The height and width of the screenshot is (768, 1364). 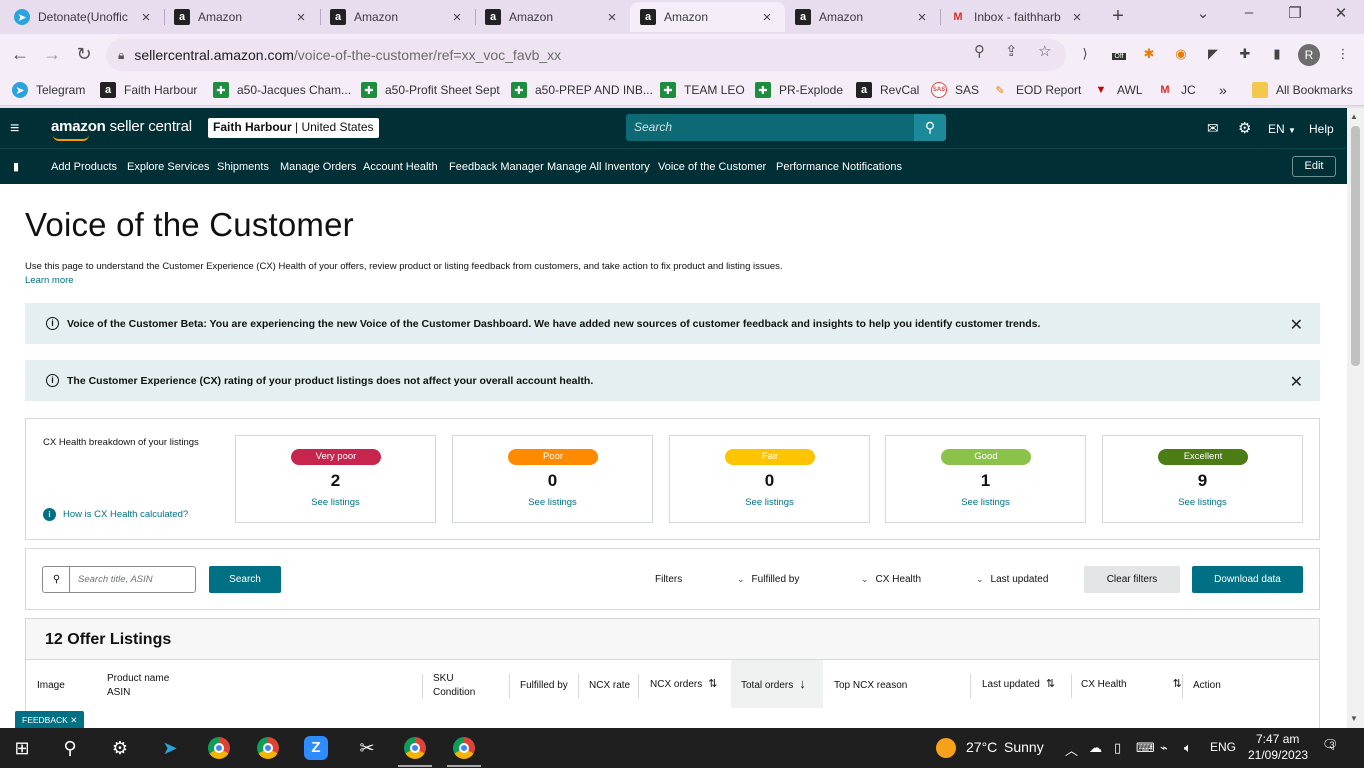 I want to click on weather-temperature: 27°C, so click(x=981, y=747).